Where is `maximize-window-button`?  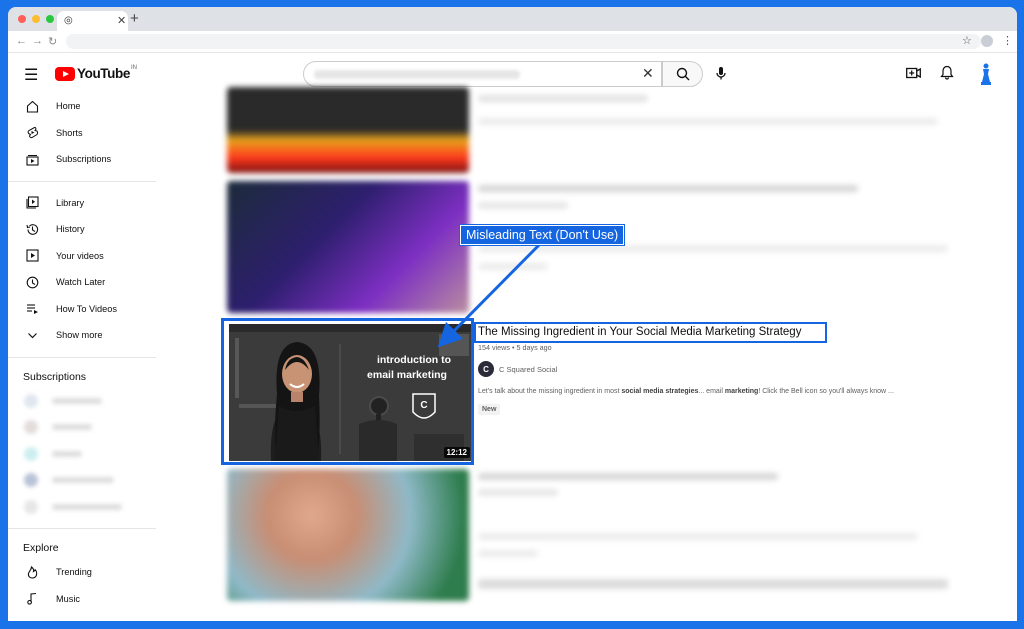
maximize-window-button is located at coordinates (50, 19).